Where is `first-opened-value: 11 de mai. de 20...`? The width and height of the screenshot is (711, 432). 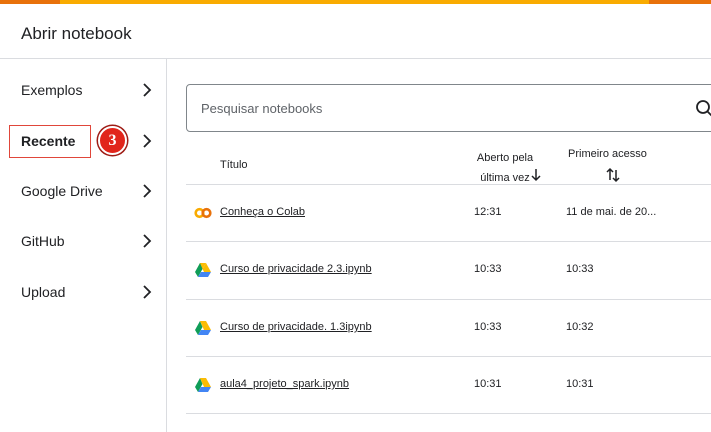 first-opened-value: 11 de mai. de 20... is located at coordinates (611, 212).